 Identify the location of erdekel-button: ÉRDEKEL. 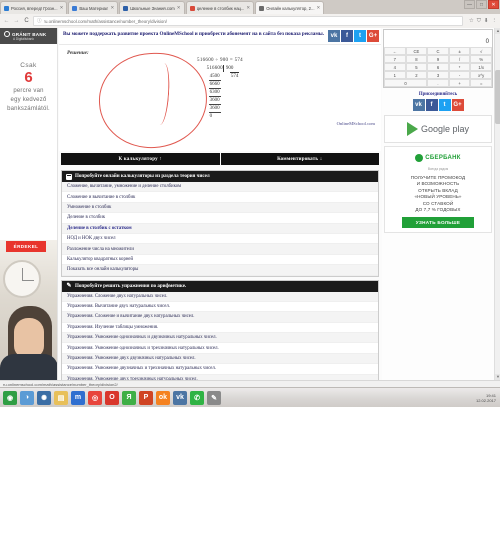
(26, 246).